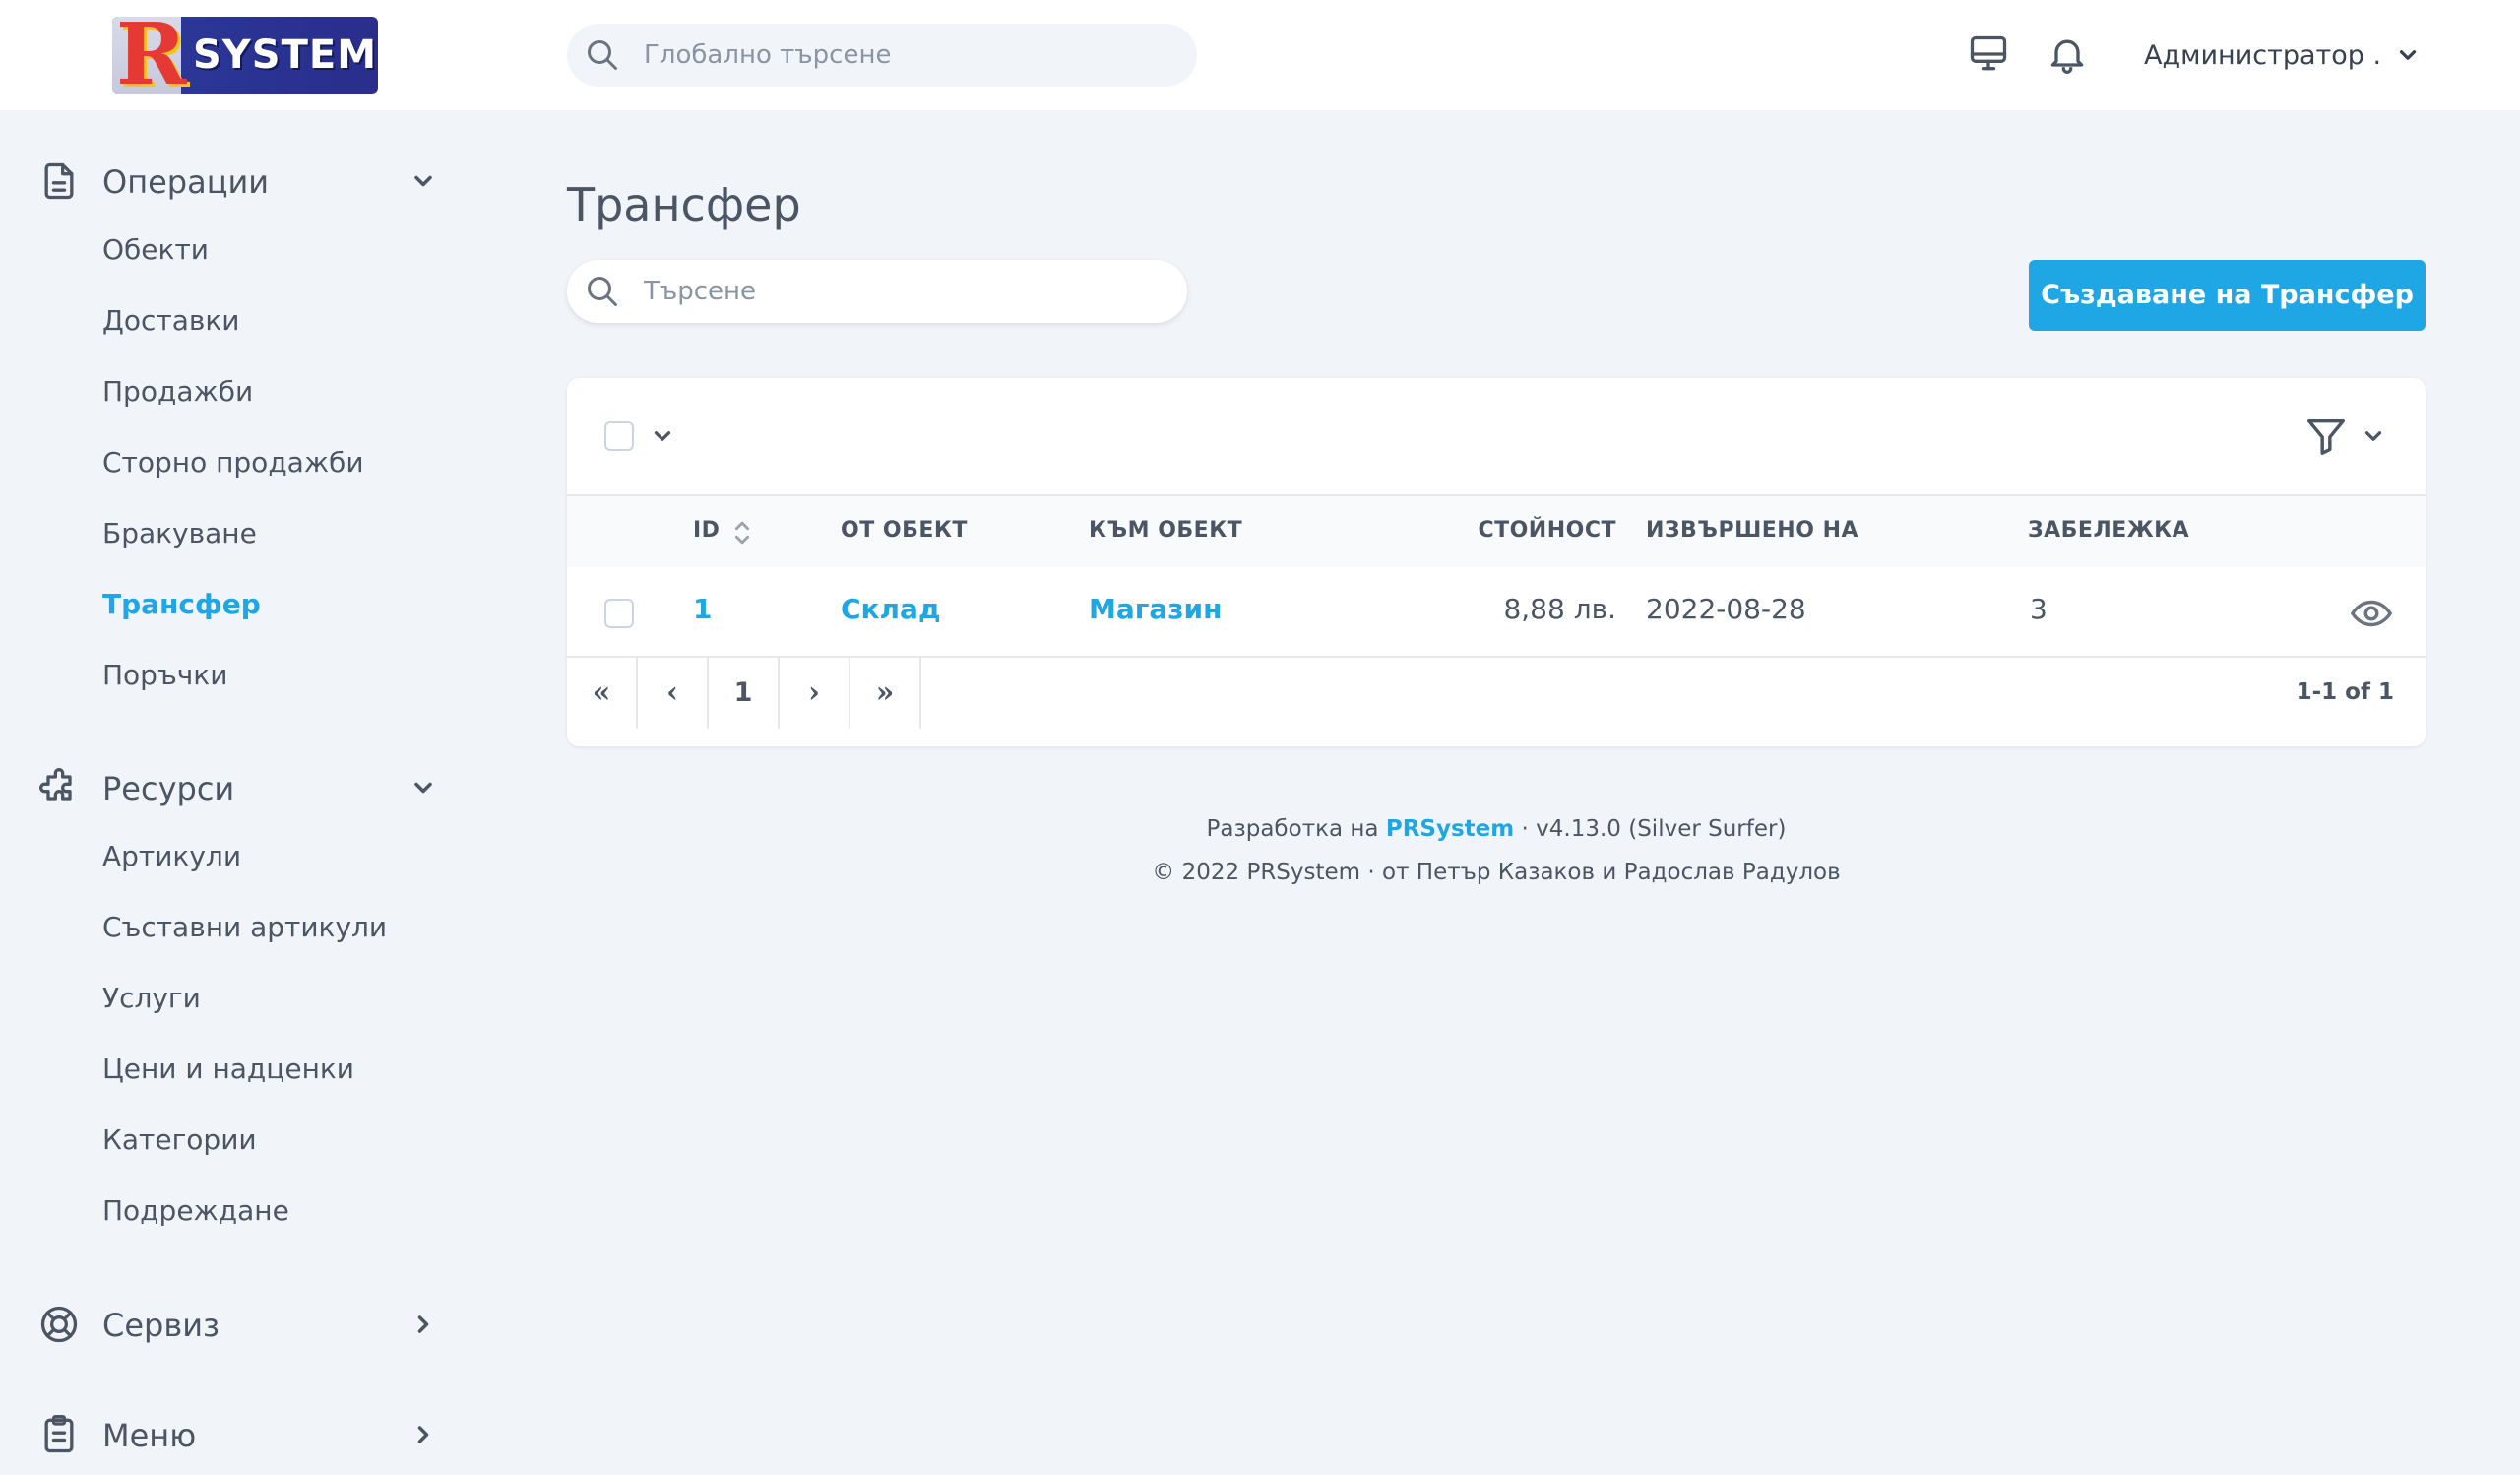 Image resolution: width=2520 pixels, height=1475 pixels. Describe the element at coordinates (1450, 829) in the screenshot. I see `footer-brand-link: PRSystem` at that location.